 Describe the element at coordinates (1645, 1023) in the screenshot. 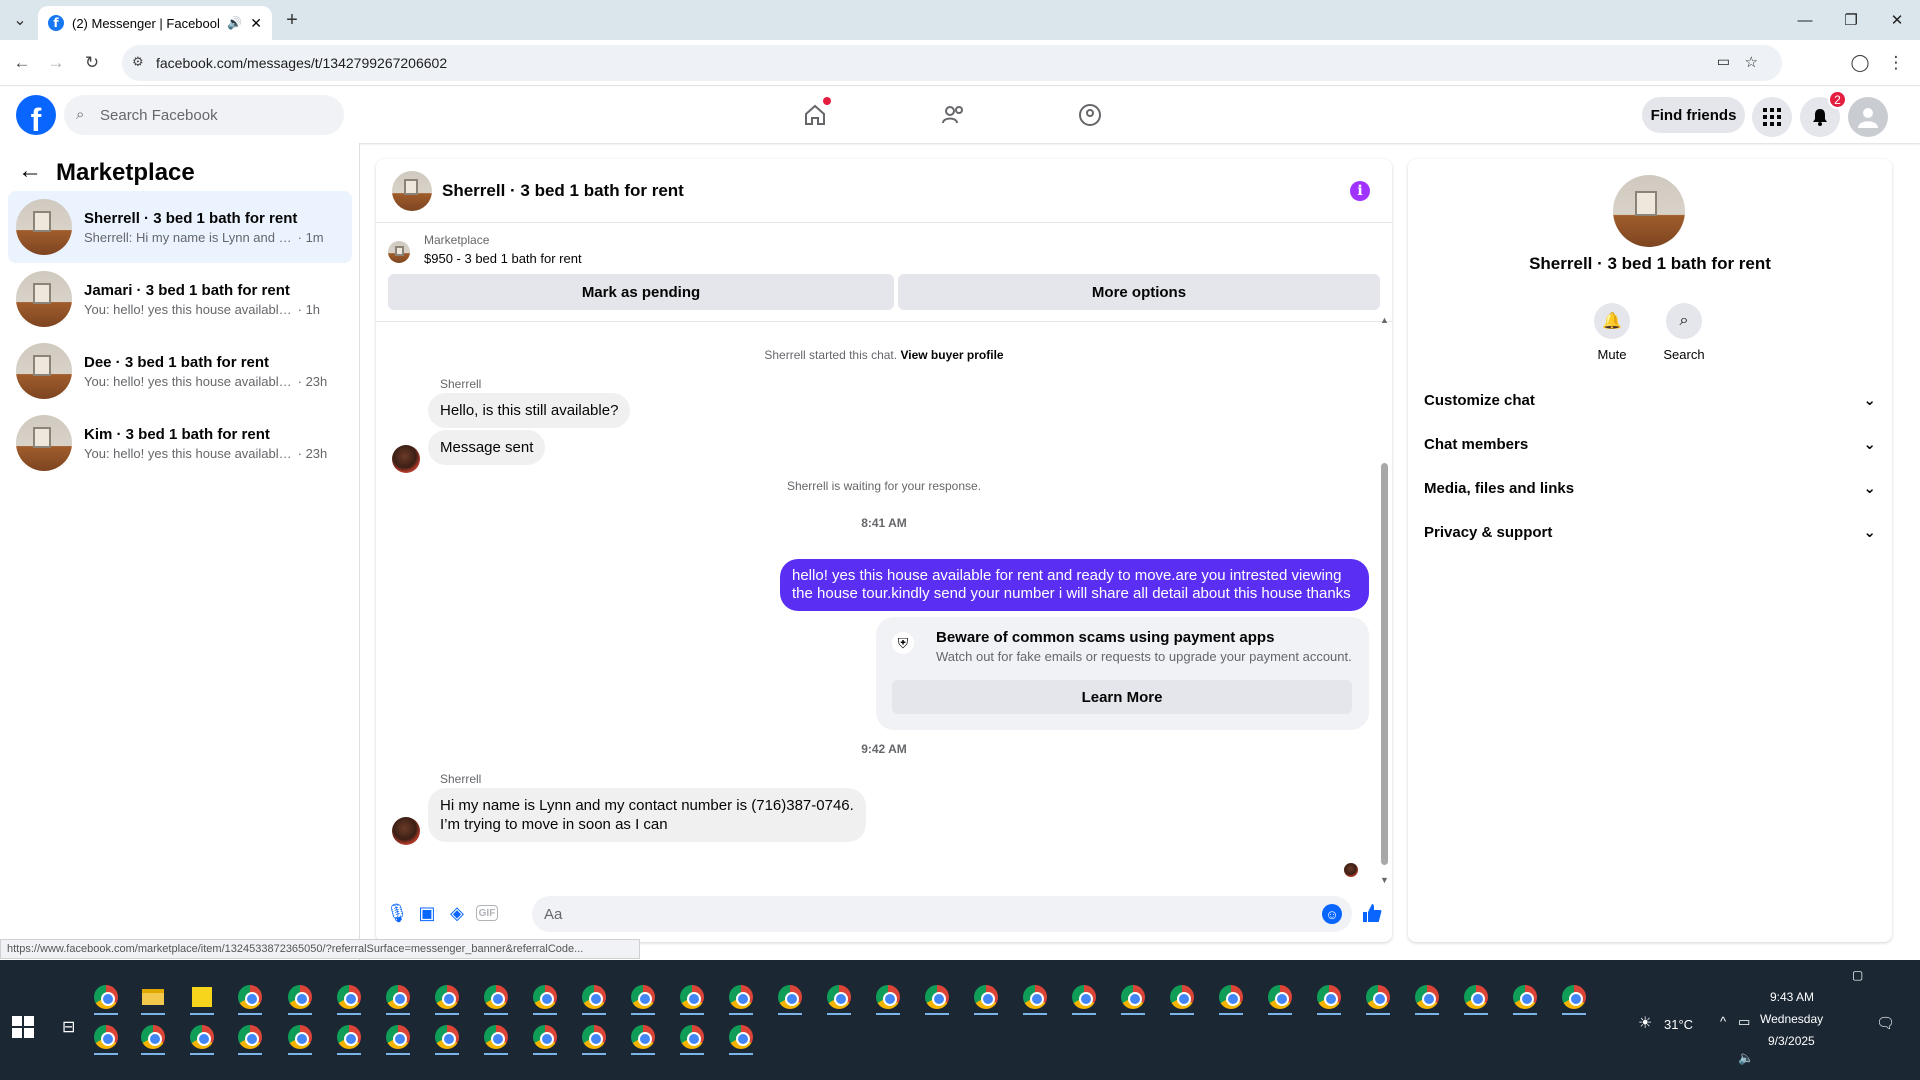

I see `weather-icon: ☀` at that location.